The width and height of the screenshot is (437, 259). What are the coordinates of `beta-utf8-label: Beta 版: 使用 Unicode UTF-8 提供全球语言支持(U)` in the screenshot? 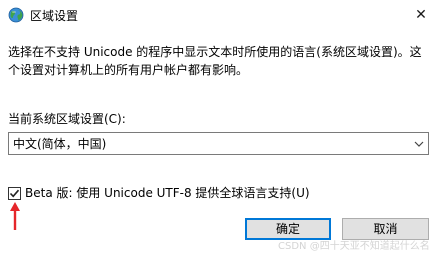 It's located at (167, 193).